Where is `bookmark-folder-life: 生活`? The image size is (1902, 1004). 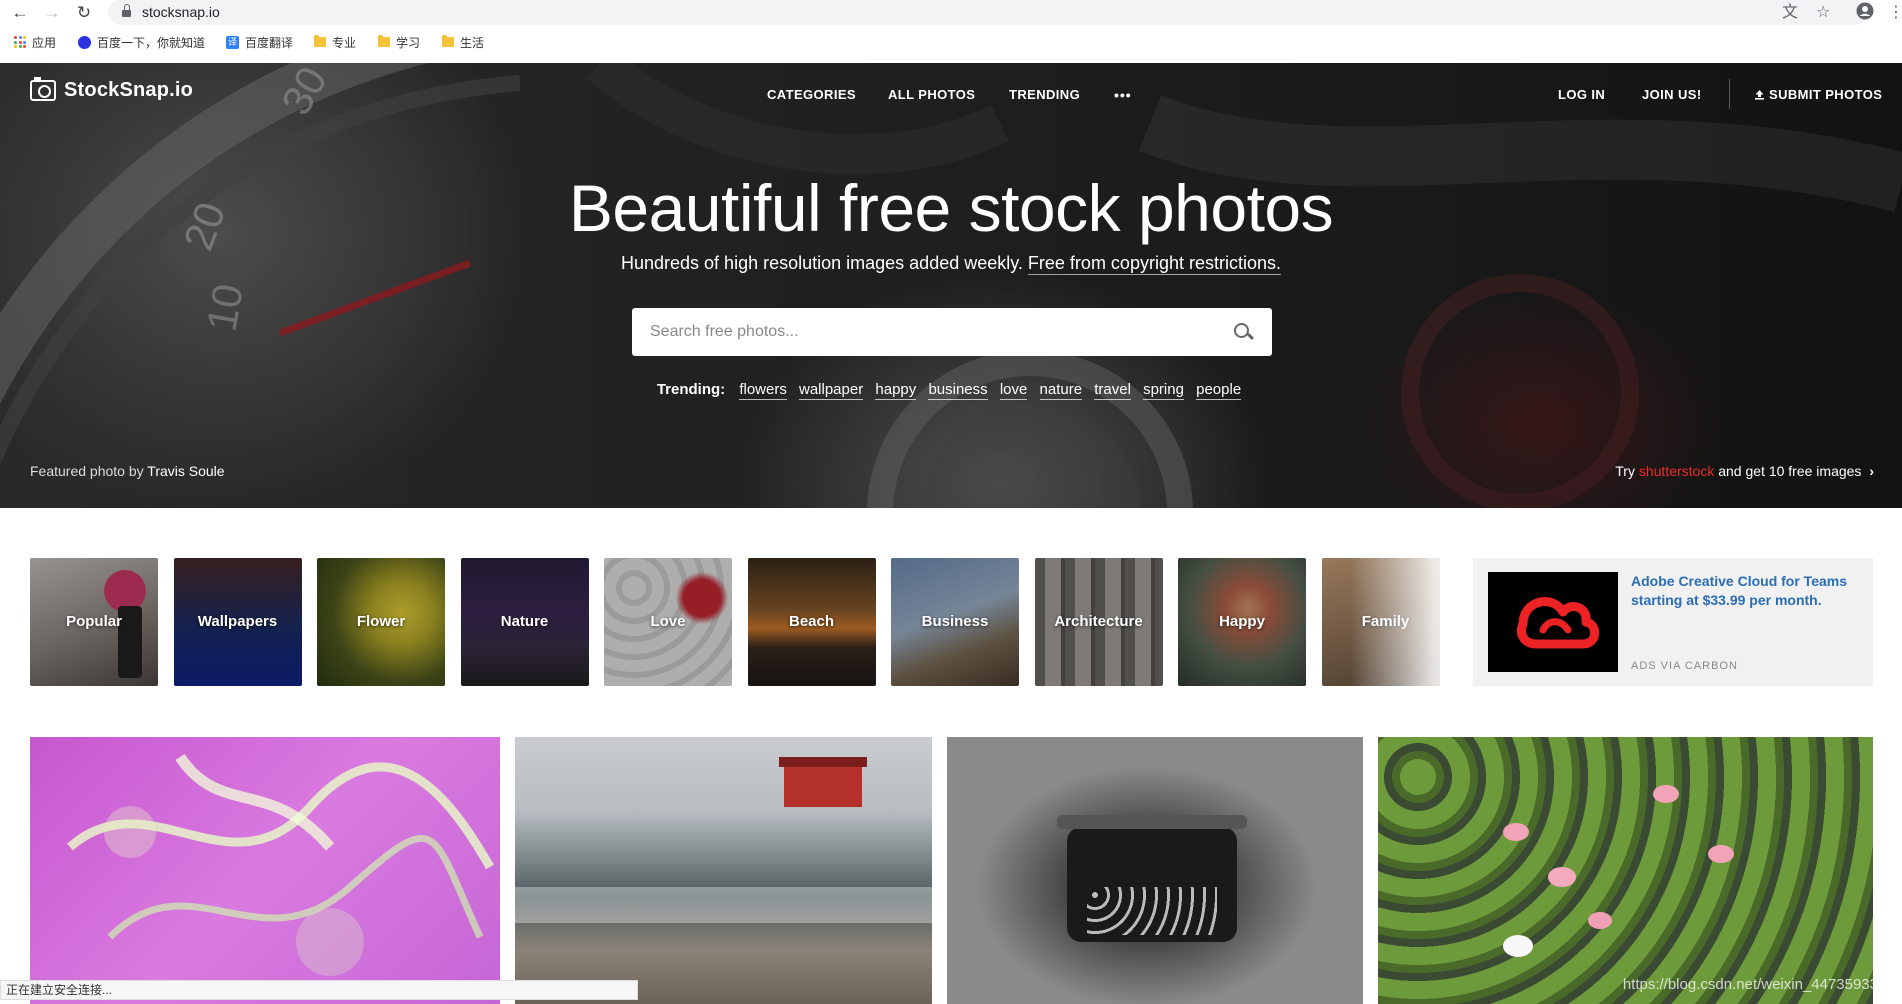
bookmark-folder-life: 生活 is located at coordinates (463, 42).